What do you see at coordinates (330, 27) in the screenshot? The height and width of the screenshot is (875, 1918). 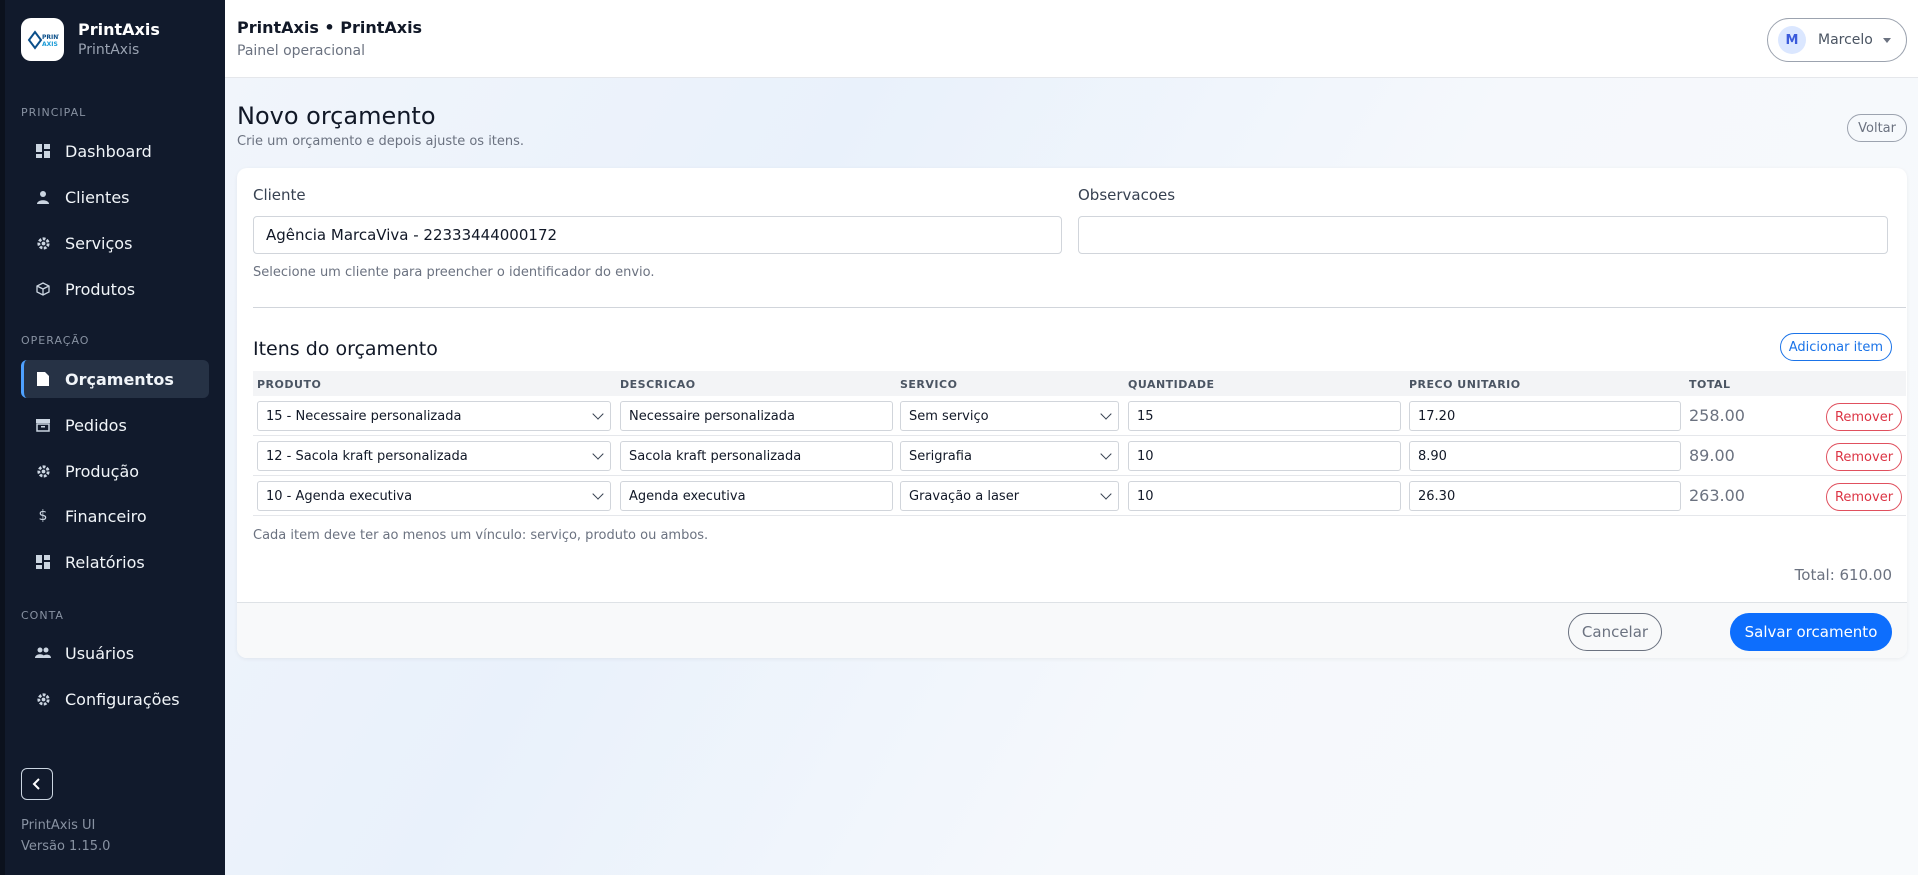 I see `header-title: PrintAxis • PrintAxis` at bounding box center [330, 27].